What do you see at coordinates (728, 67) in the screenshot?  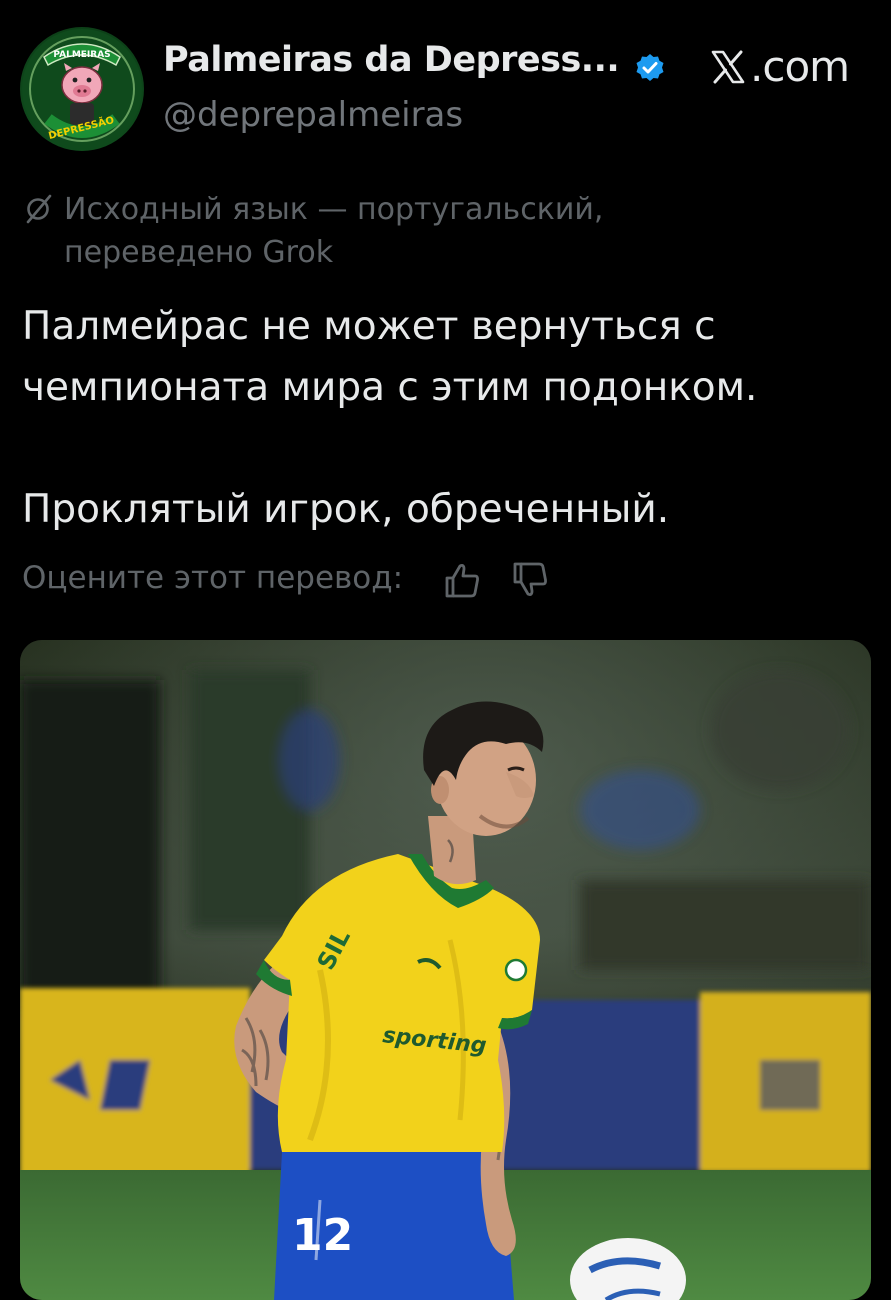 I see `x-logo-icon` at bounding box center [728, 67].